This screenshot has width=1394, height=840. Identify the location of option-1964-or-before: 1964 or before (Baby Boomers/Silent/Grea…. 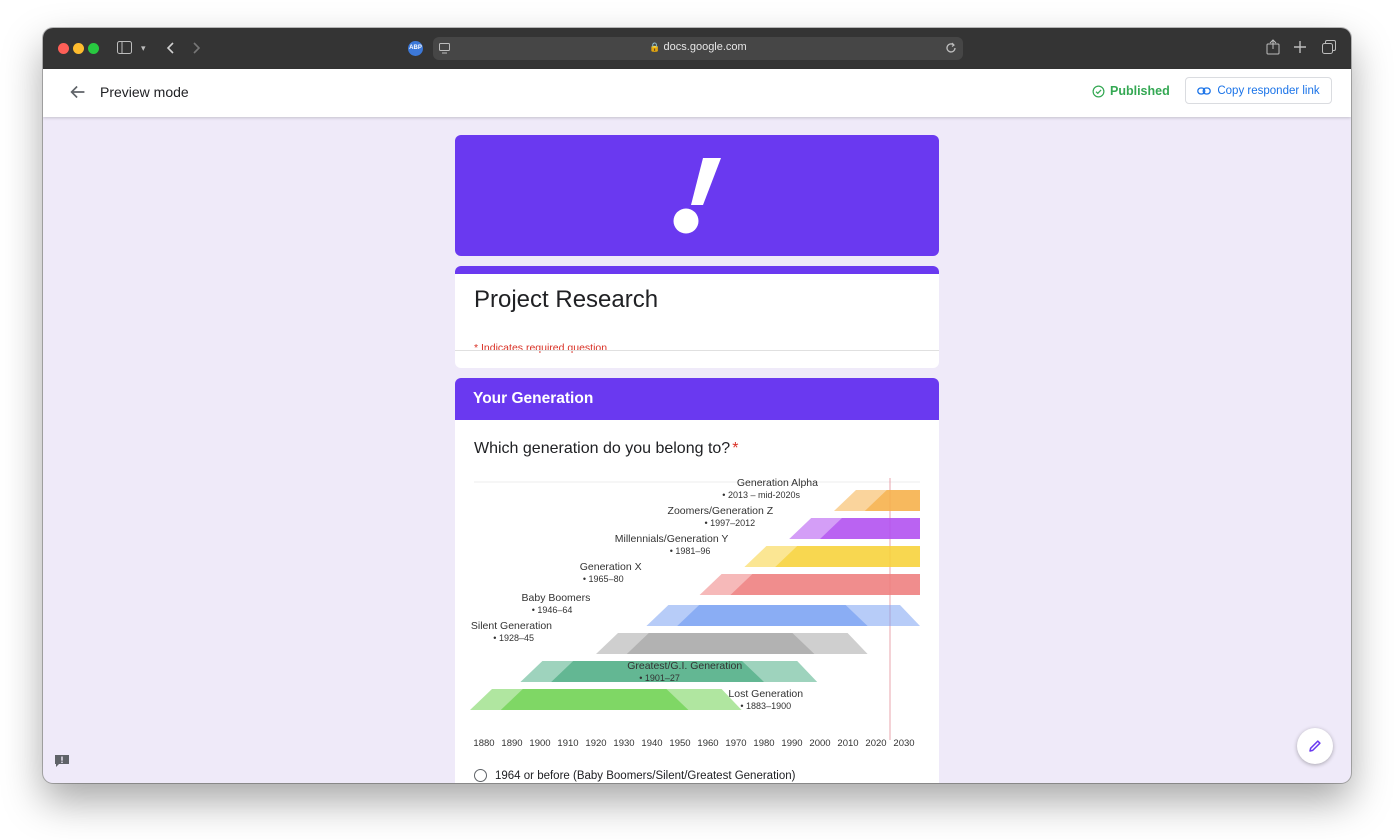
(634, 775).